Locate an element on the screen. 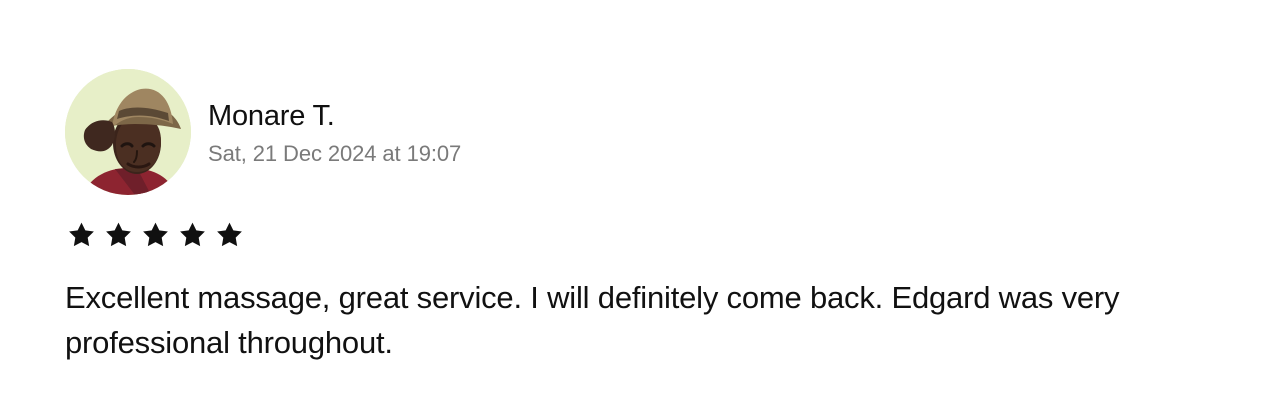 The image size is (1269, 407). rating-stars is located at coordinates (155, 235).